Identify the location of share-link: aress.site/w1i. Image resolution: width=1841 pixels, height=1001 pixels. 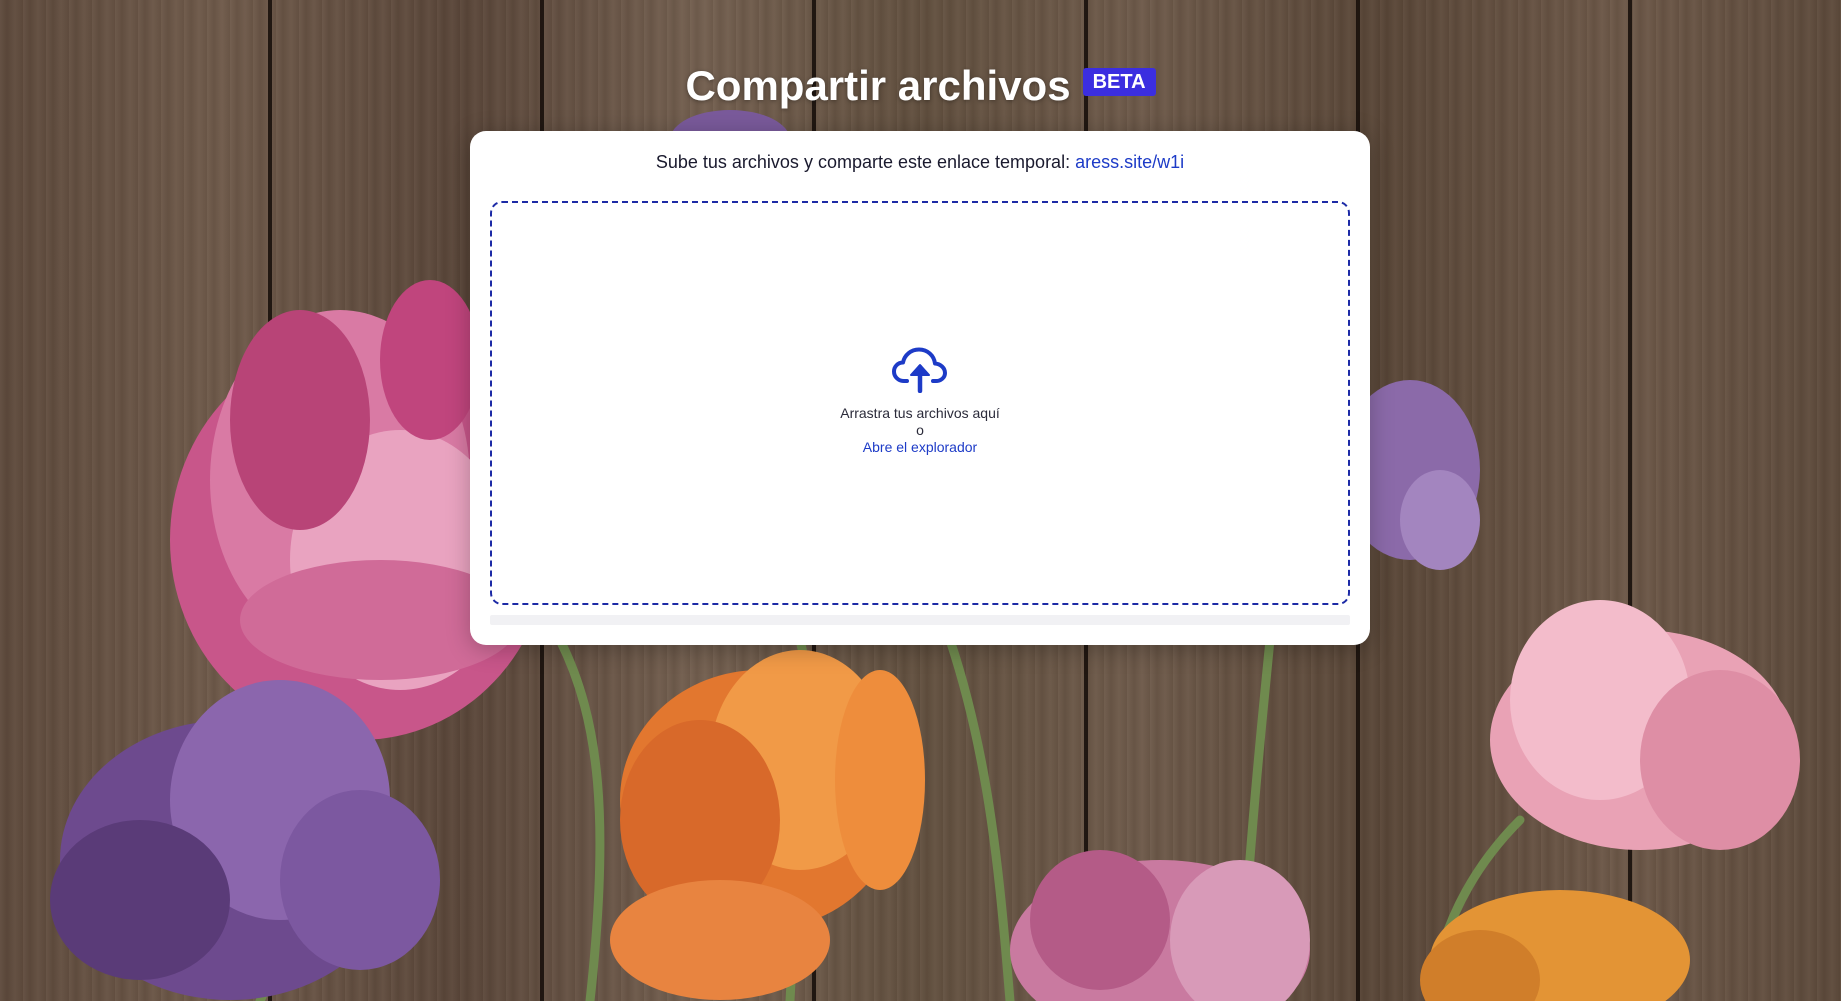
(1129, 162).